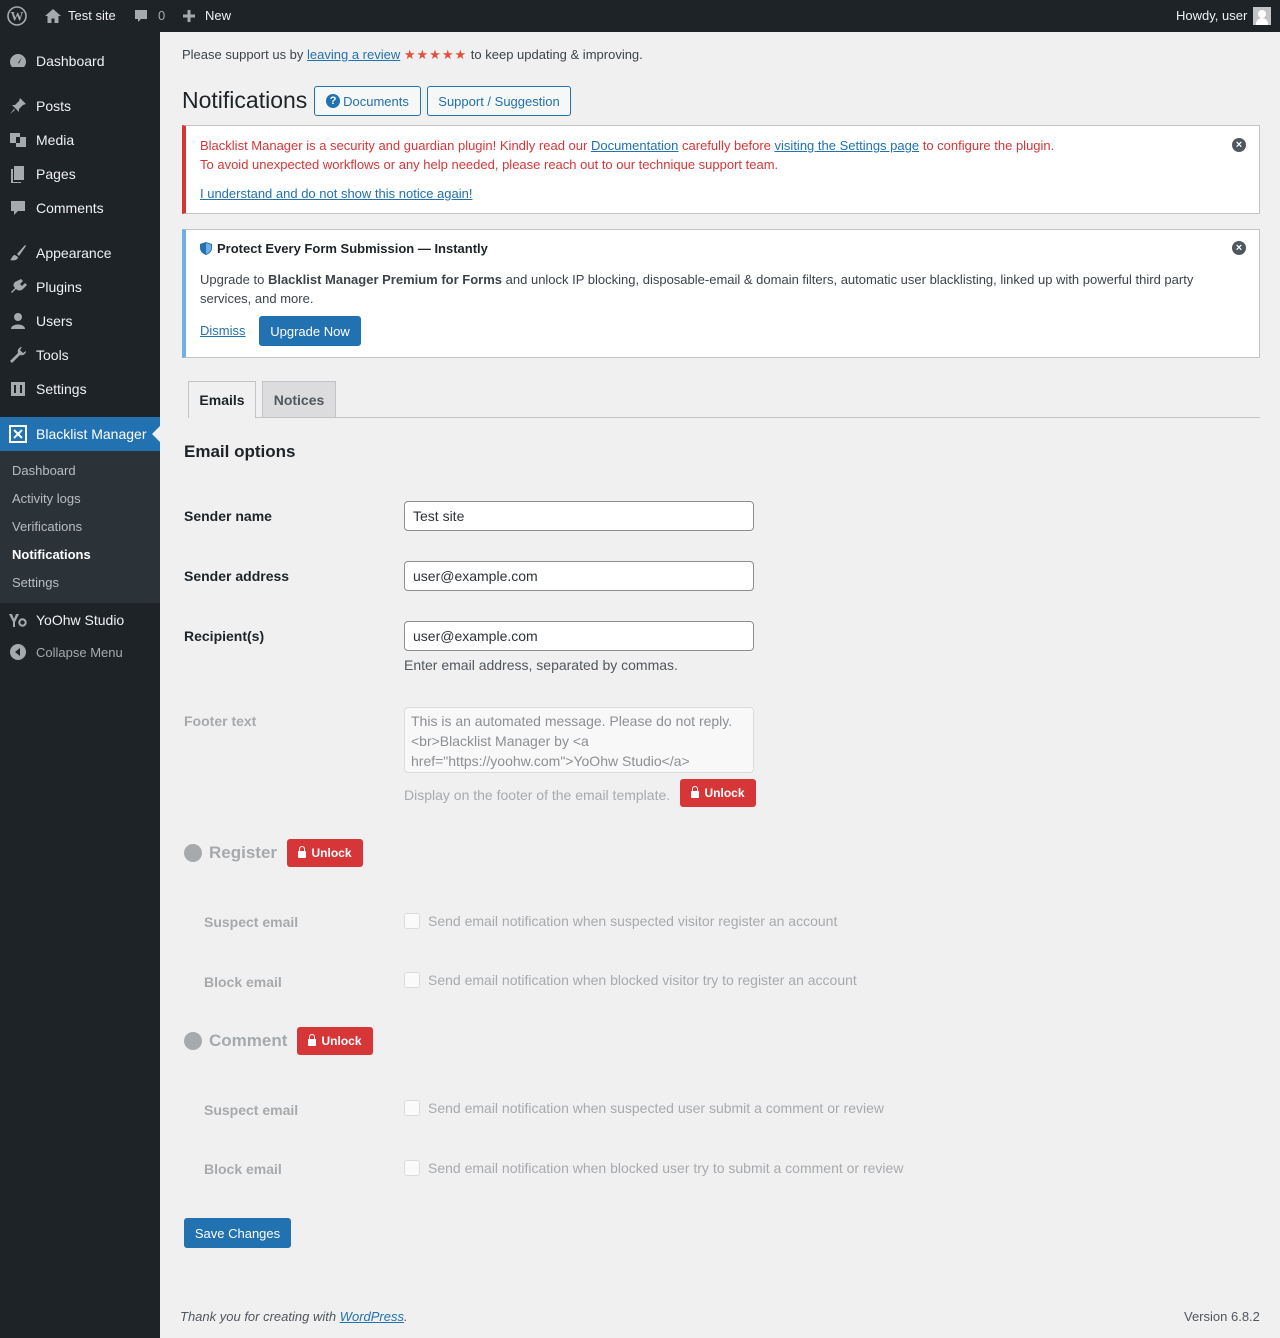 The image size is (1280, 1338). I want to click on menu-label: Dashboard, so click(70, 61).